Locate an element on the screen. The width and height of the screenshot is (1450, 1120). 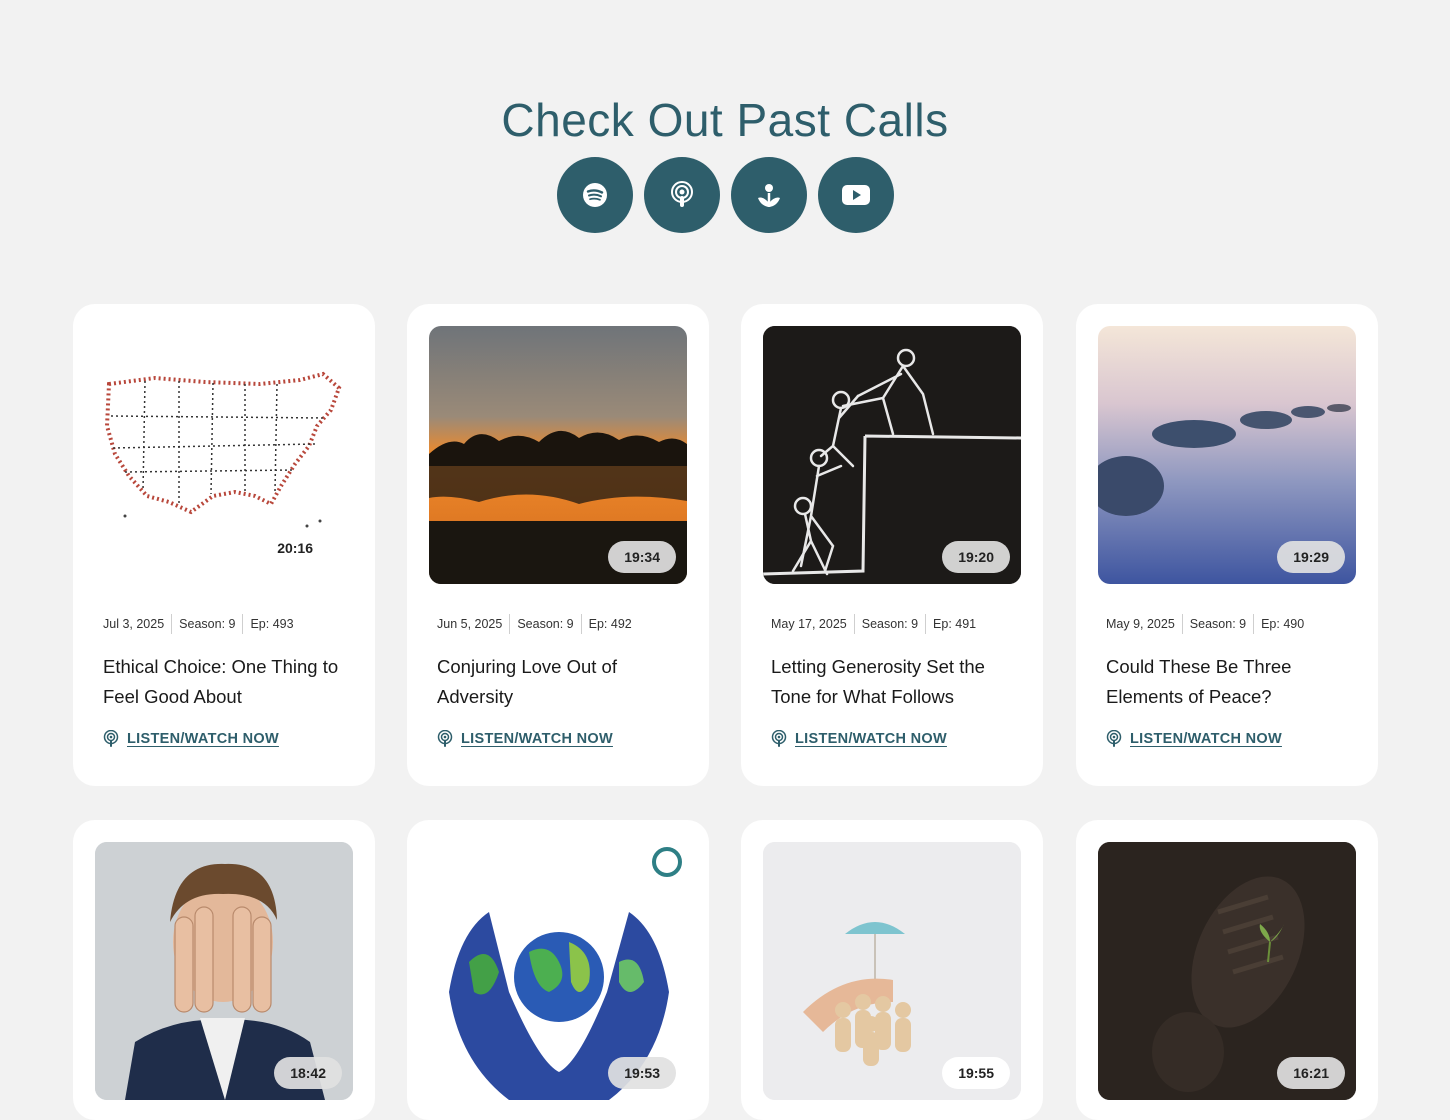
episode-meta: Jul 3, 2025 Season: 9 Ep: 493 is located at coordinates (202, 624).